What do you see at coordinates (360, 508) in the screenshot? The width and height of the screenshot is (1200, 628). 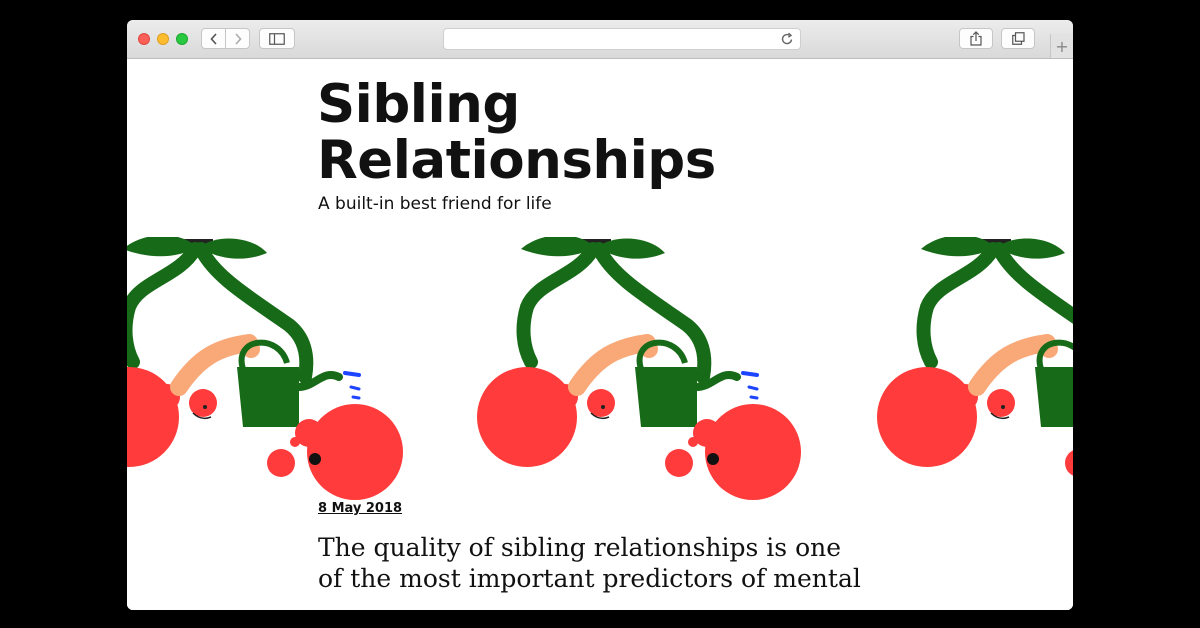 I see `article-date-link: 8 May 2018` at bounding box center [360, 508].